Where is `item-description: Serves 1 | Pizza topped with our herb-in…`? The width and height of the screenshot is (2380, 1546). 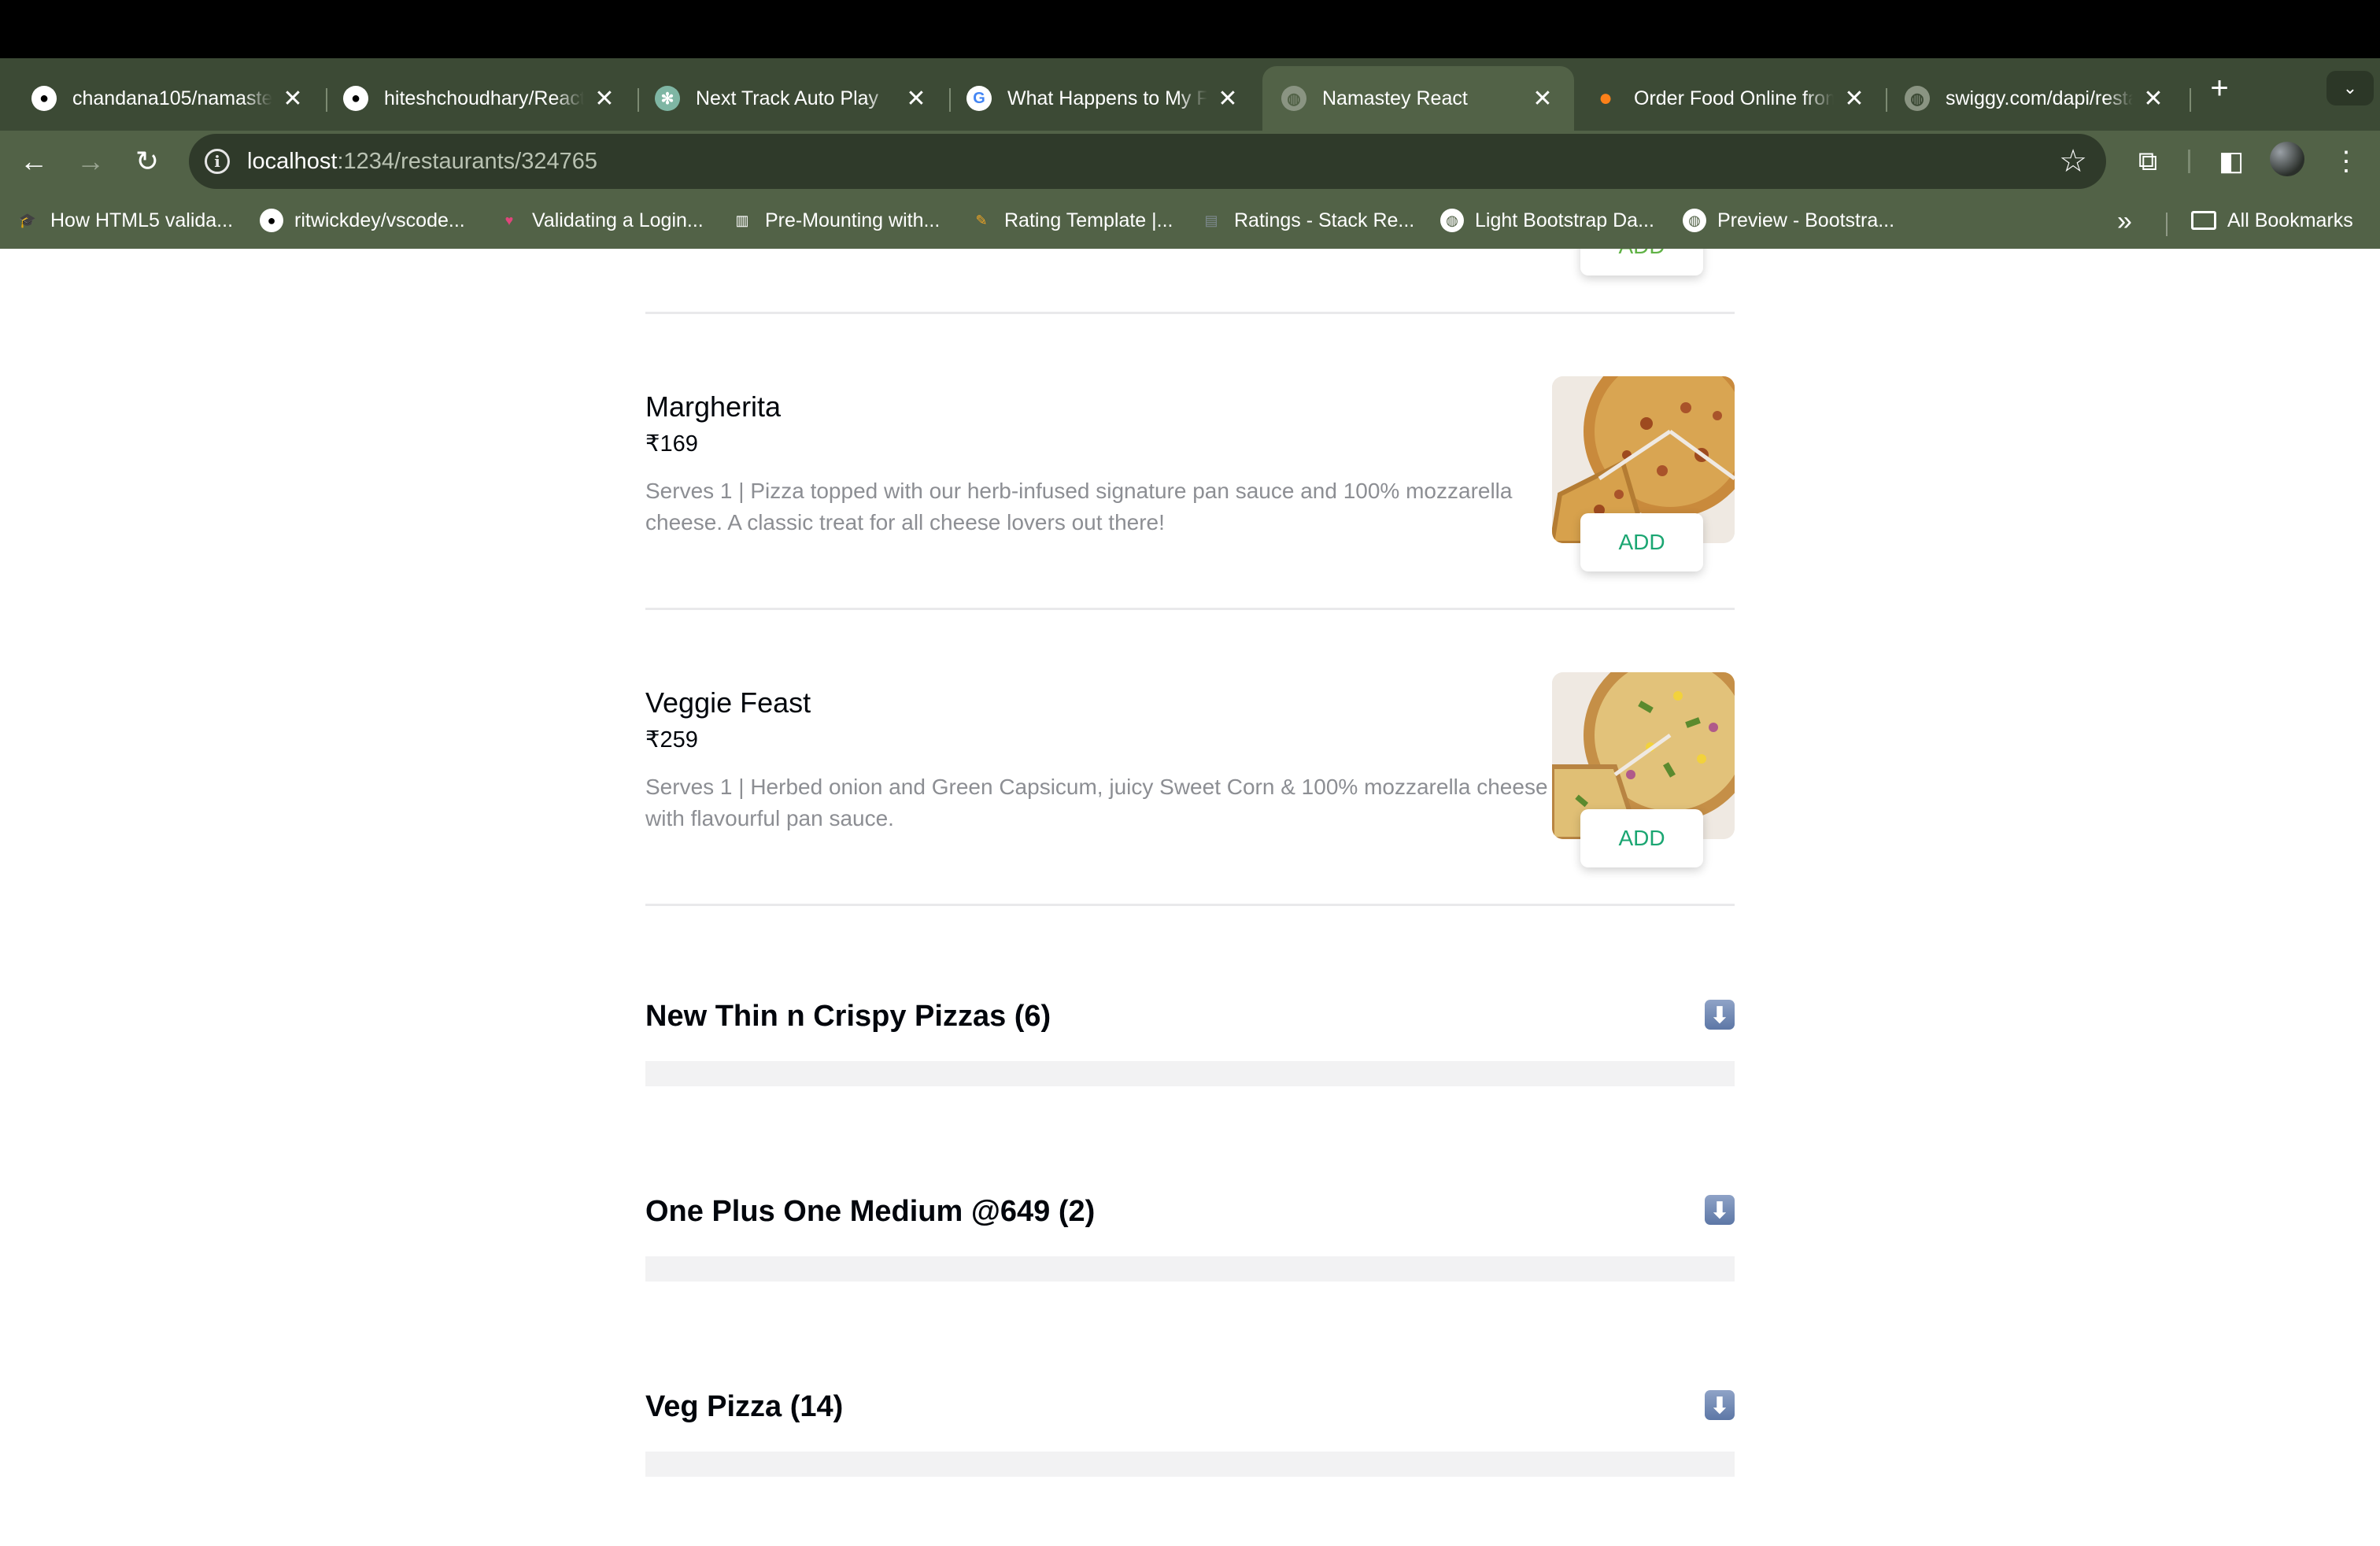
item-description: Serves 1 | Pizza topped with our herb-in… is located at coordinates (1079, 506).